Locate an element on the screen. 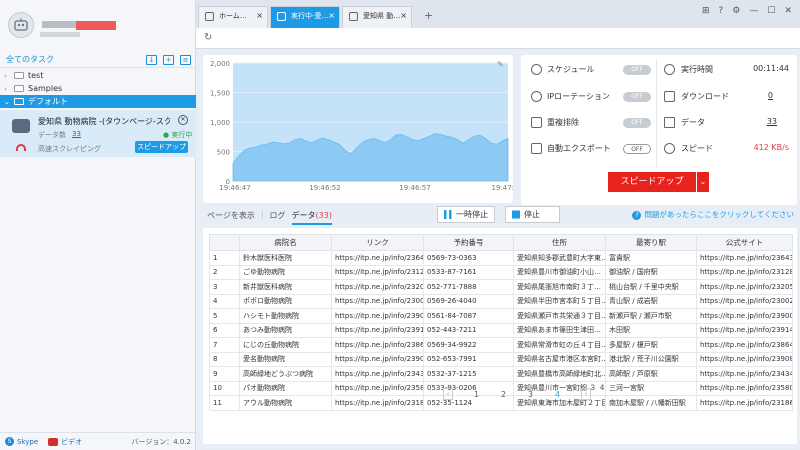  column-header: 病院名 is located at coordinates (285, 242).